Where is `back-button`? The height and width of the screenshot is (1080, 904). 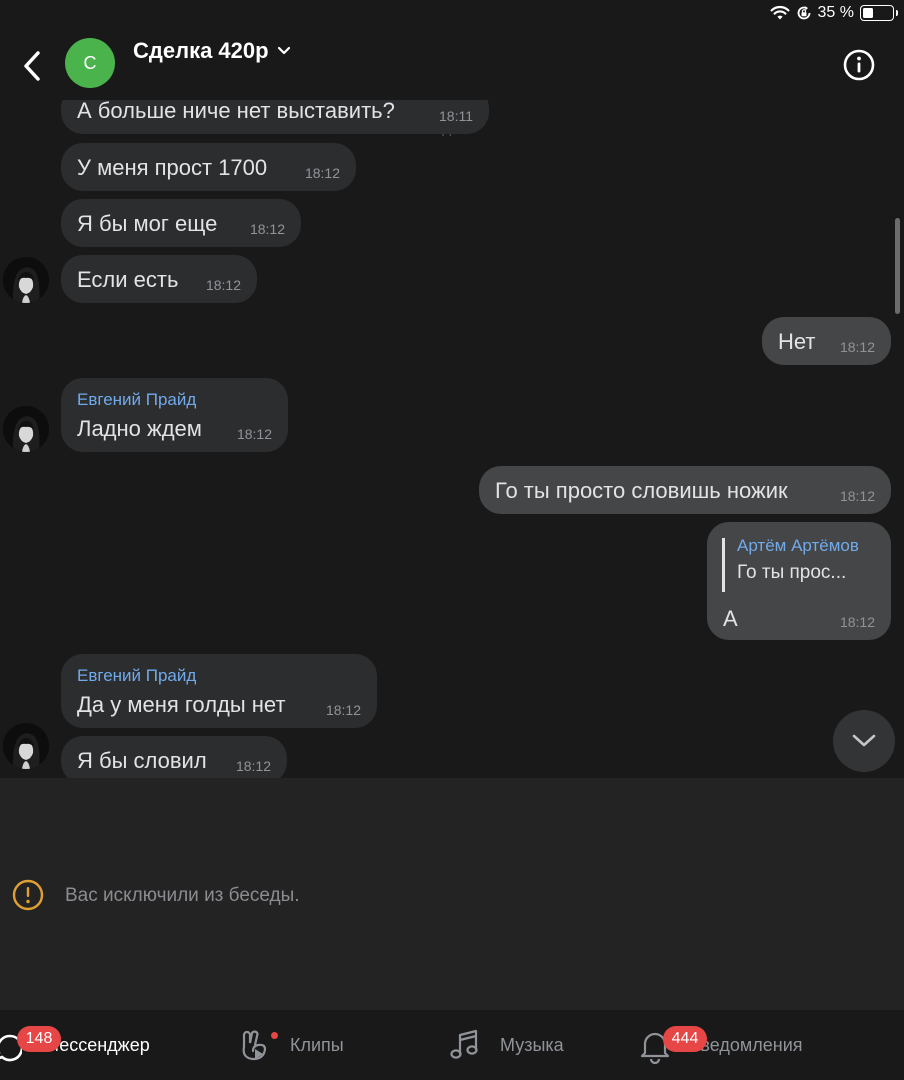 back-button is located at coordinates (32, 66).